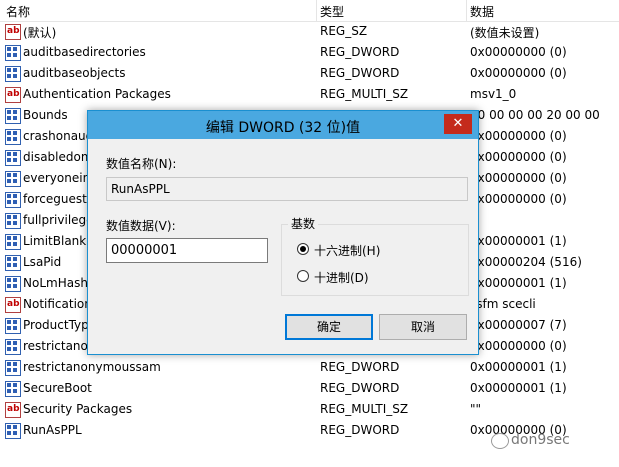  I want to click on dialog-titlebar: 编辑 DWORD (32 位)值 ✕, so click(283, 125).